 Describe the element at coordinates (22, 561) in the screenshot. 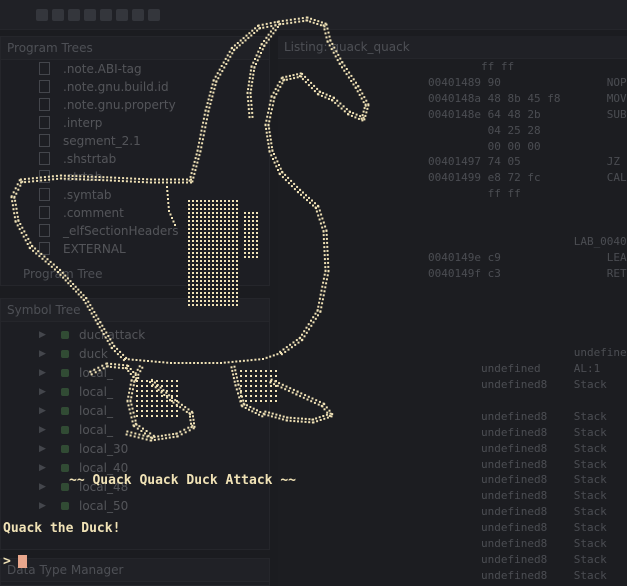

I see `text-cursor` at that location.